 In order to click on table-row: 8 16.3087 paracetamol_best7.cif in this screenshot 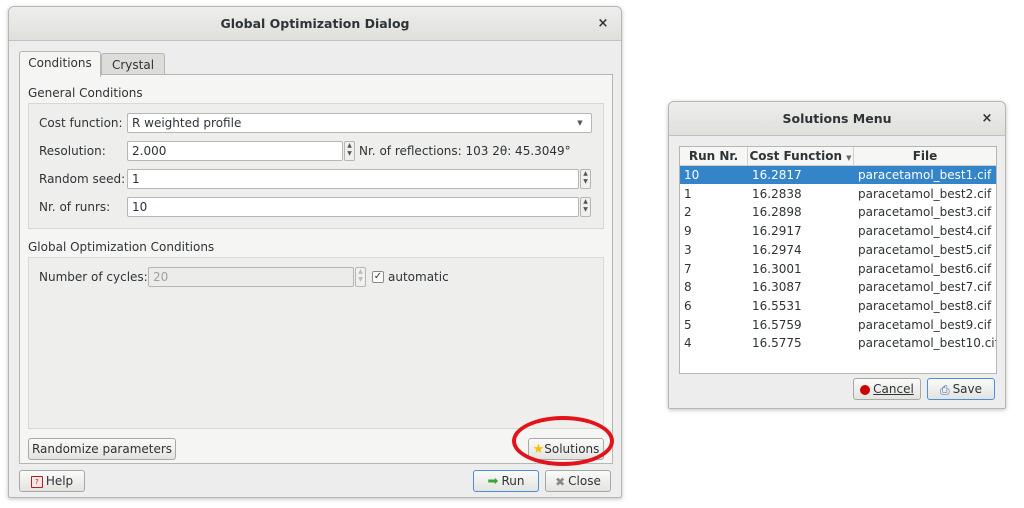, I will do `click(838, 287)`.